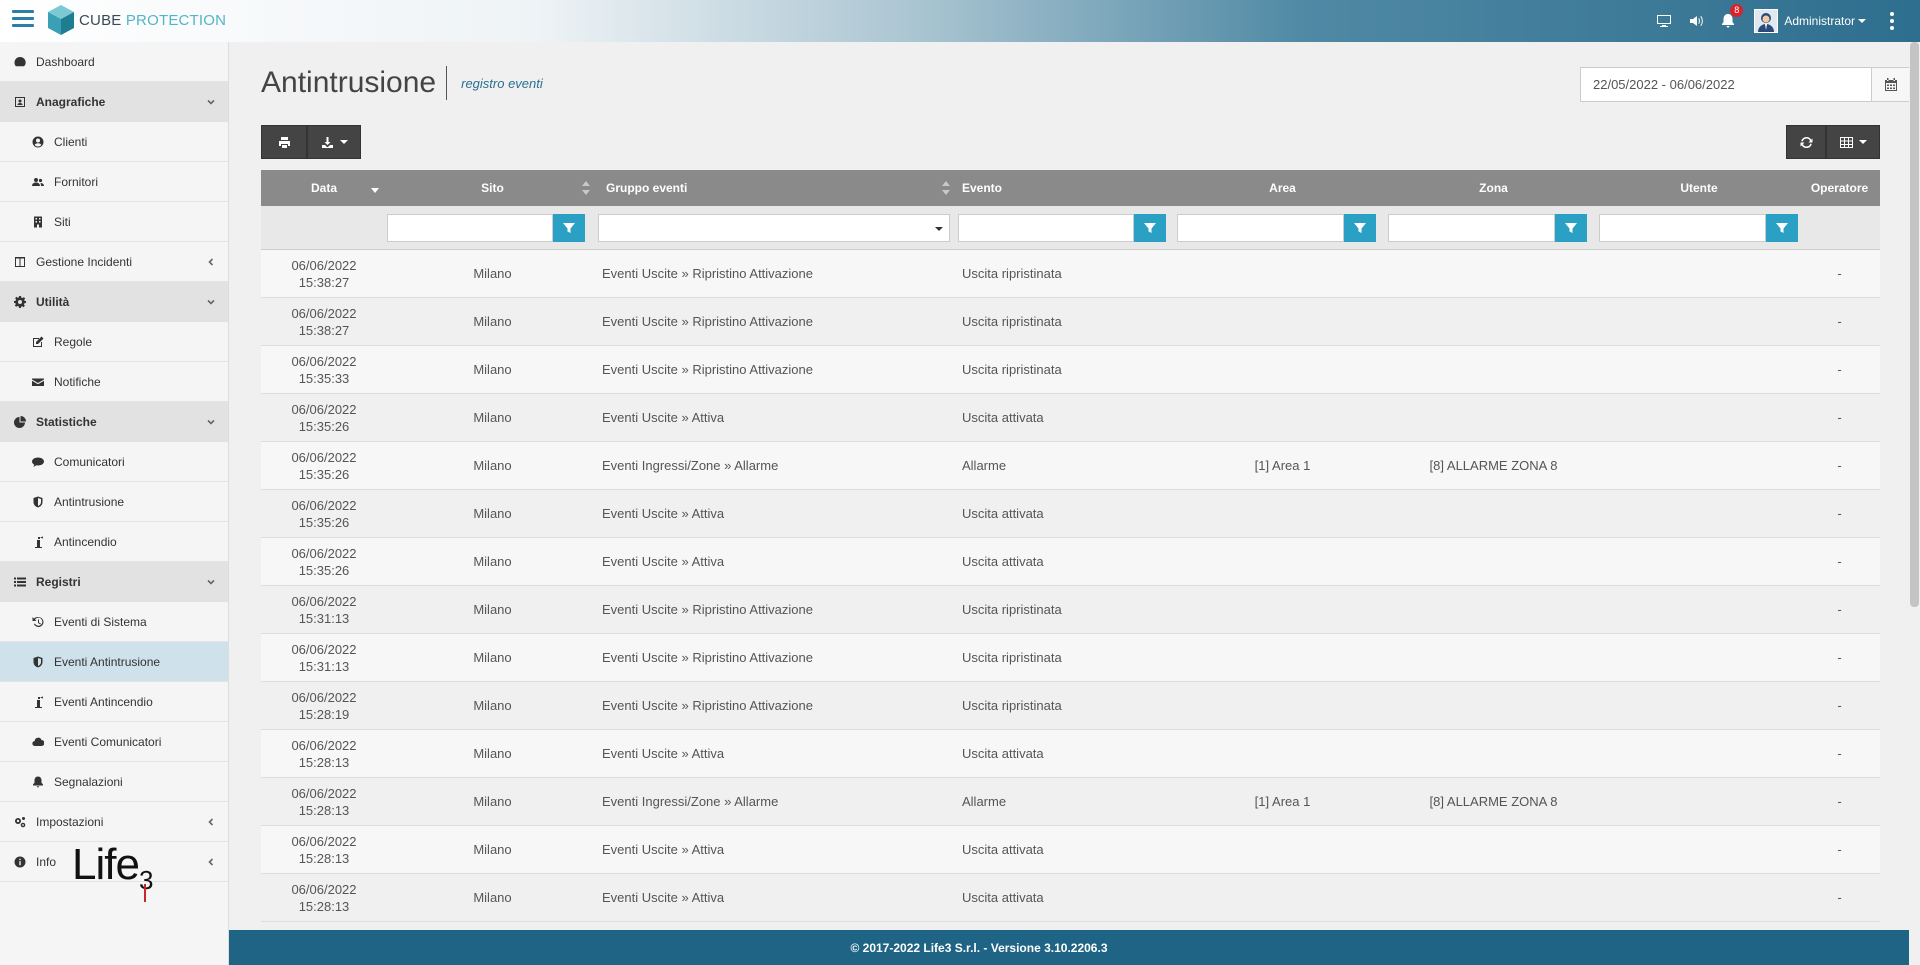  I want to click on print-button, so click(284, 142).